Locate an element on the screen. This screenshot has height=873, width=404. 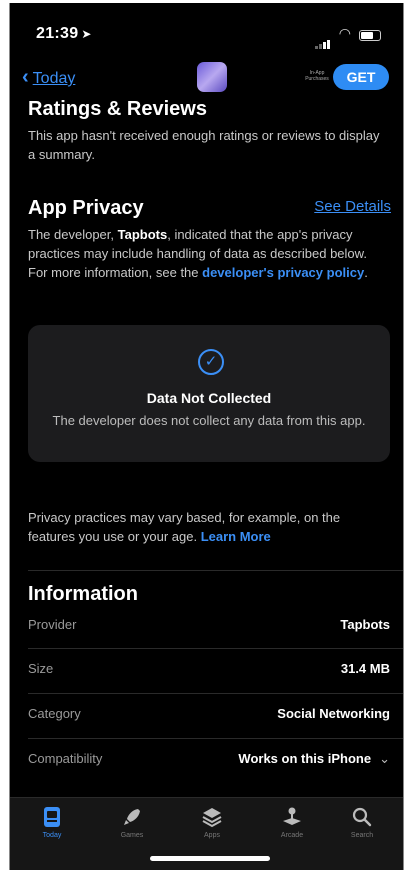
info-key: Compatibility is located at coordinates (65, 758).